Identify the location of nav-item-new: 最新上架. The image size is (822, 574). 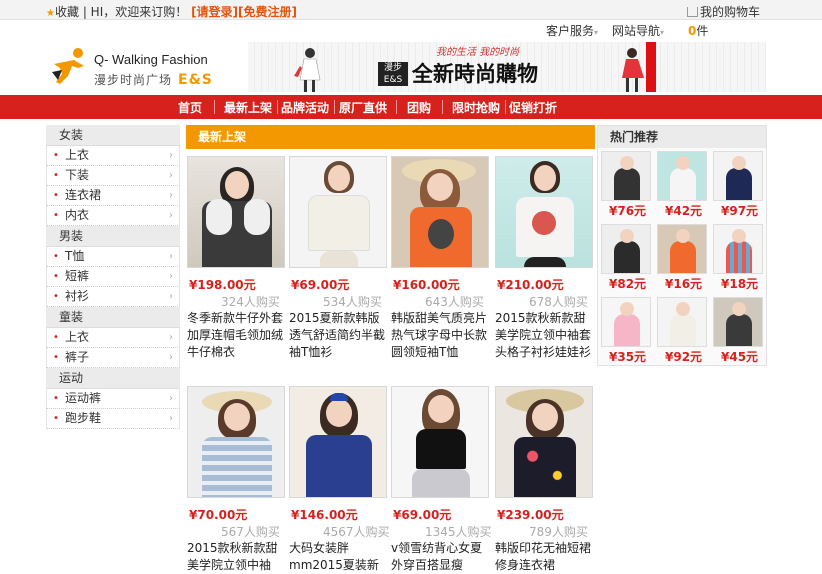
(248, 107).